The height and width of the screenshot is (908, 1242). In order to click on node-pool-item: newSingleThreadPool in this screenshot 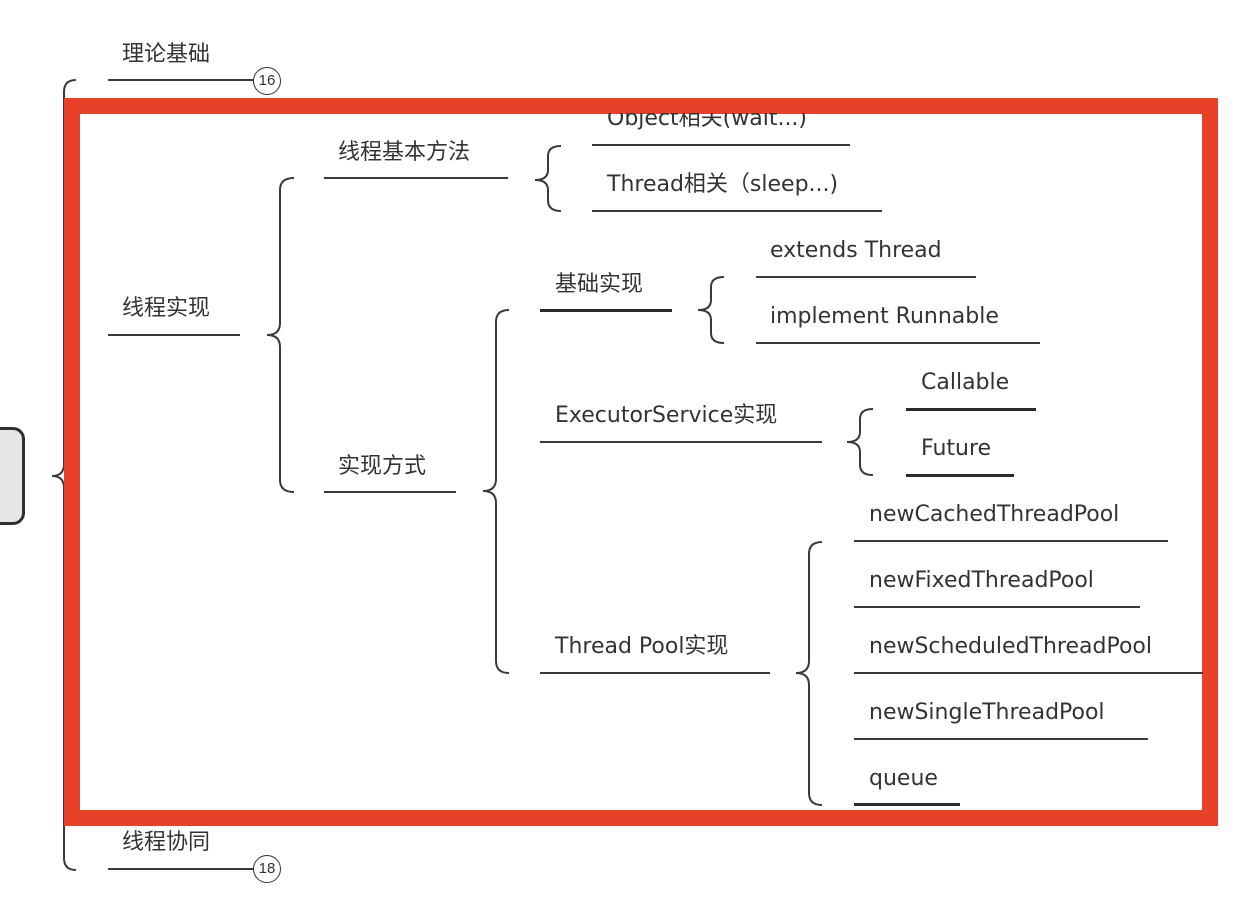, I will do `click(987, 713)`.